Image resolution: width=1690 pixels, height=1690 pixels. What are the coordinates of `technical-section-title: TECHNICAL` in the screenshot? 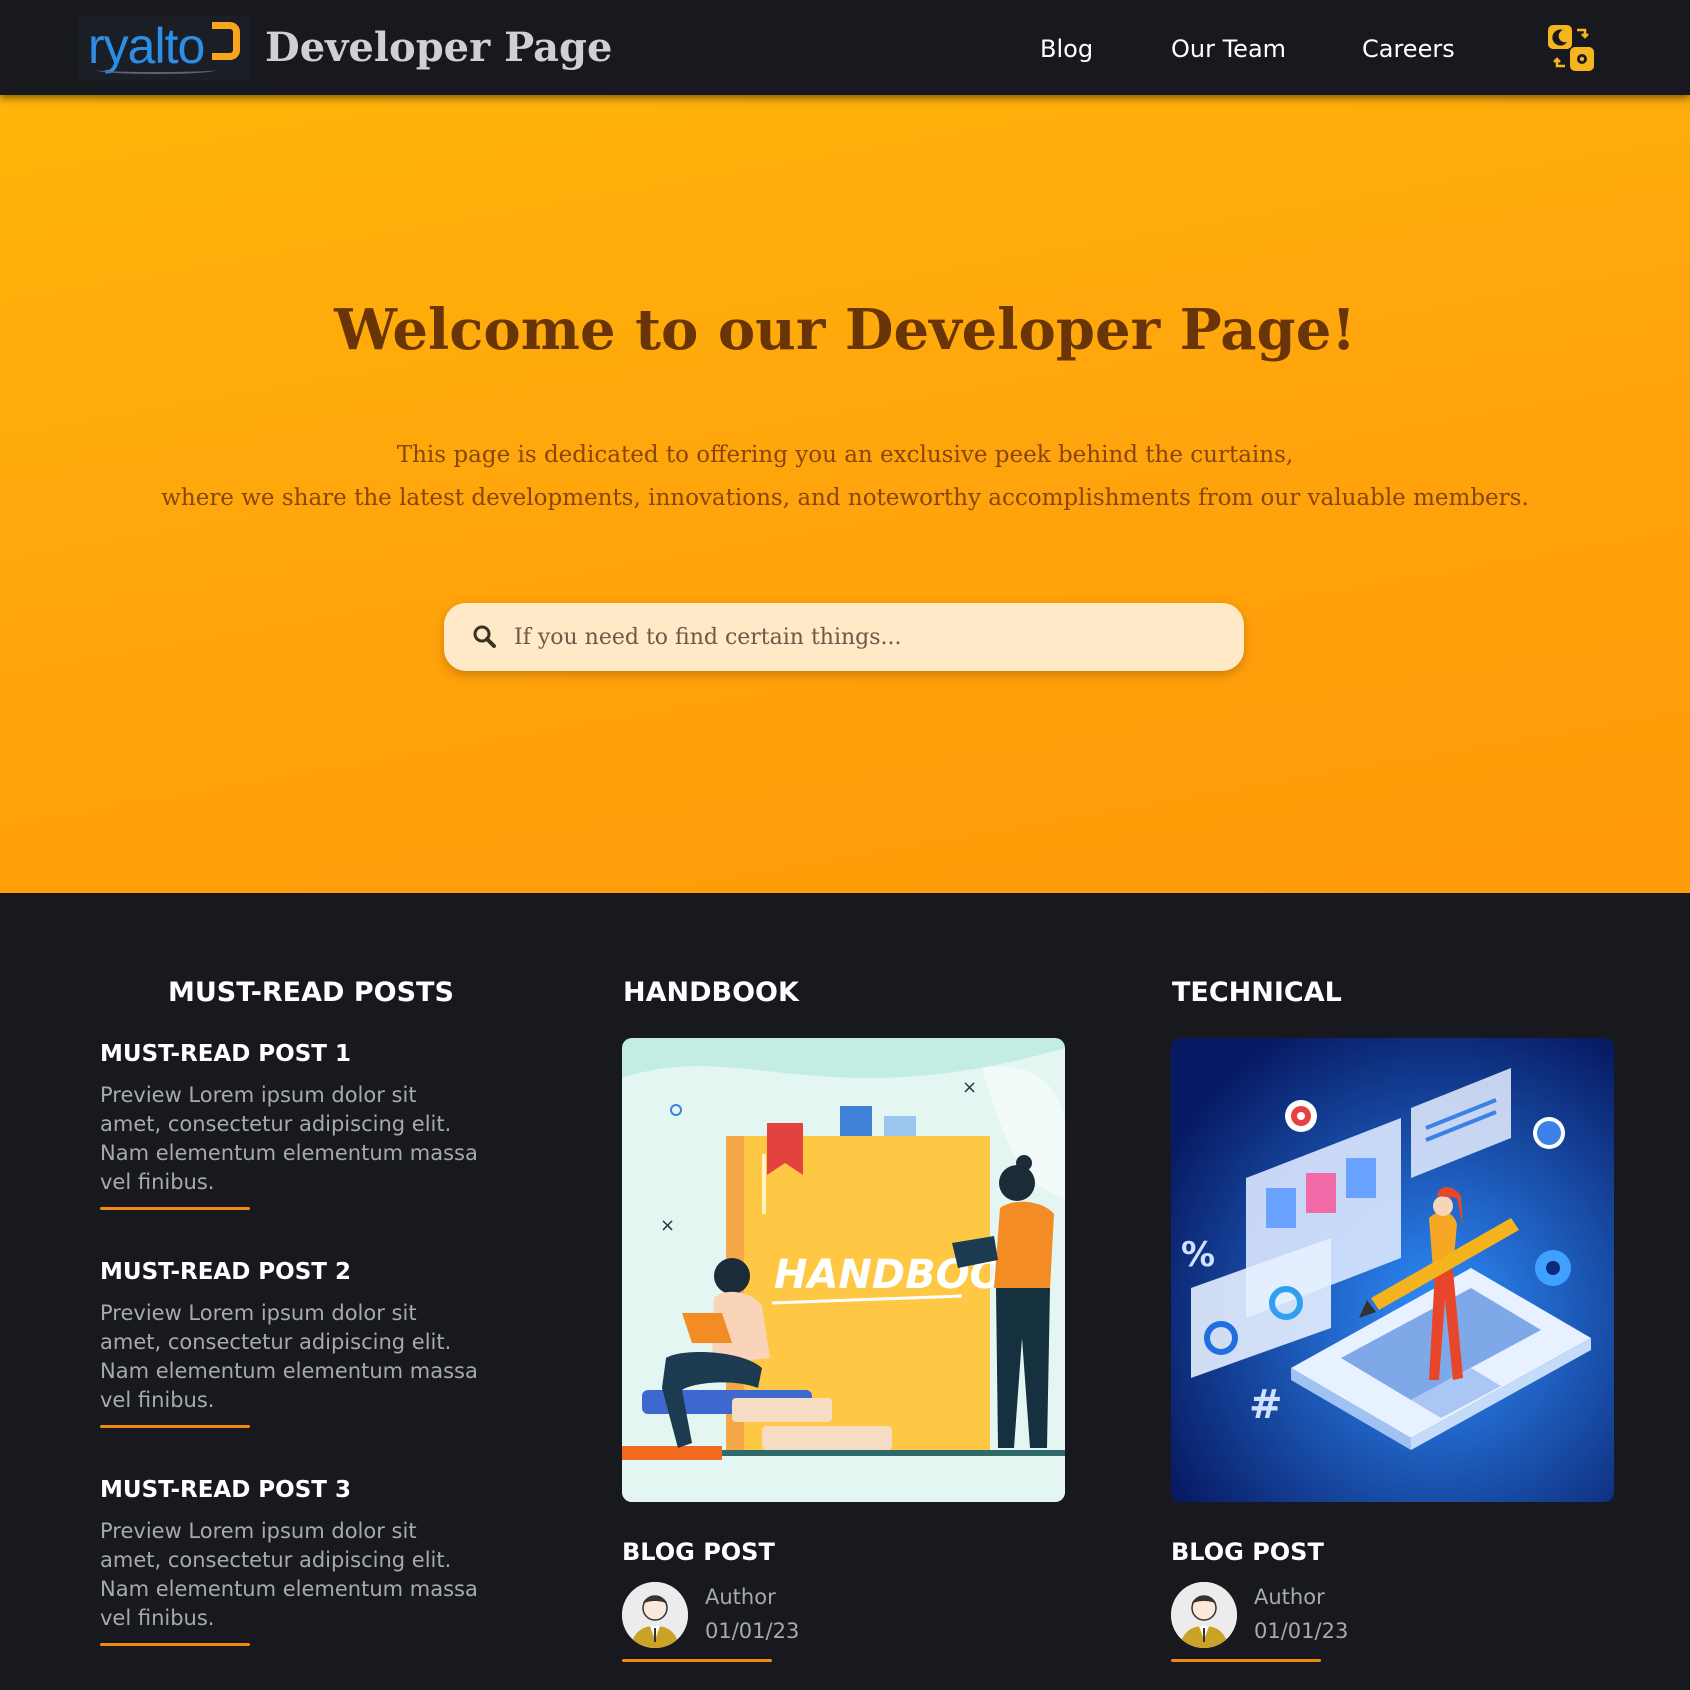 It's located at (1257, 992).